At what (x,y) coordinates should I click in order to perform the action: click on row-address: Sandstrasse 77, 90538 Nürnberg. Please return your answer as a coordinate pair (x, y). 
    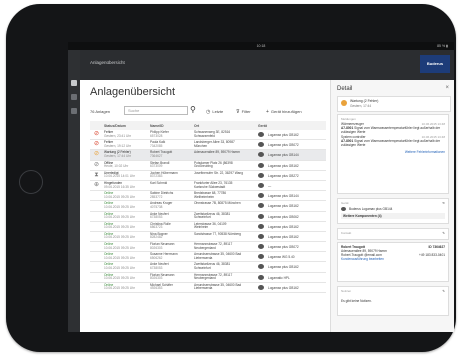
    Looking at the image, I should click on (222, 234).